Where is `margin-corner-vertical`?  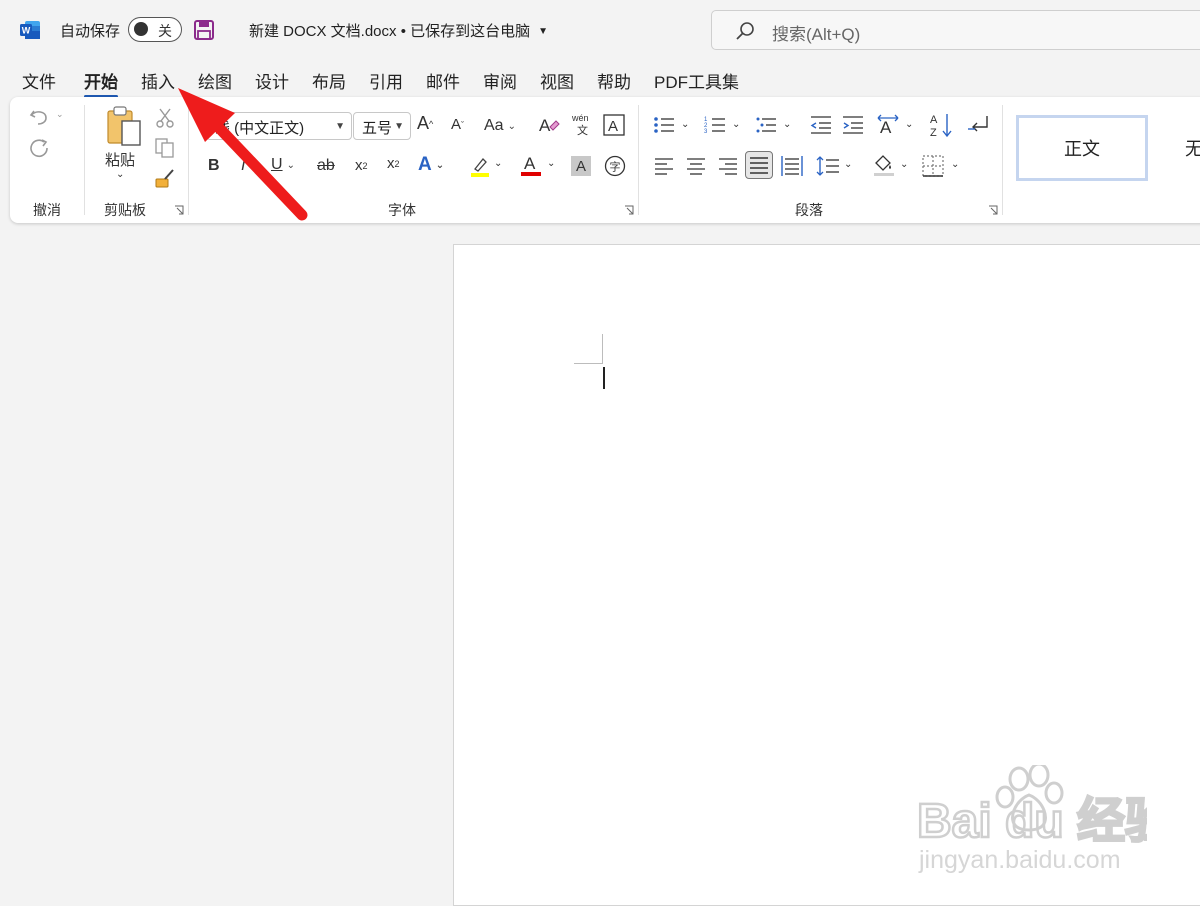
margin-corner-vertical is located at coordinates (602, 349).